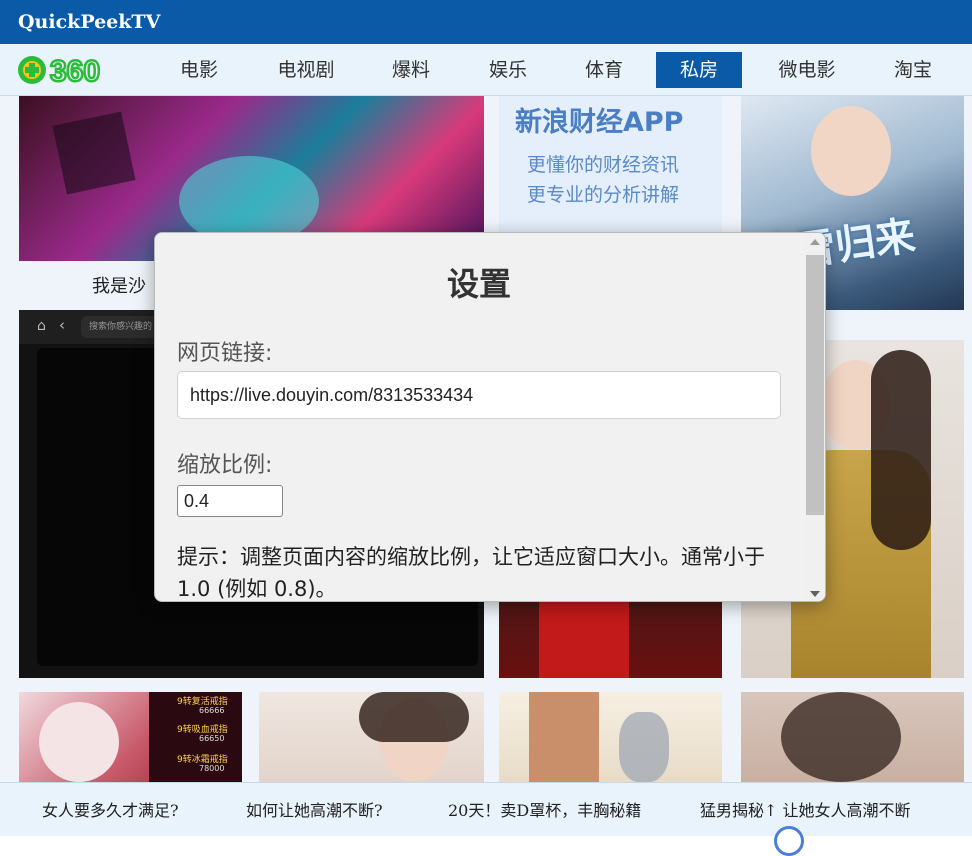 This screenshot has height=856, width=972. I want to click on dialog-scrollbar, so click(815, 417).